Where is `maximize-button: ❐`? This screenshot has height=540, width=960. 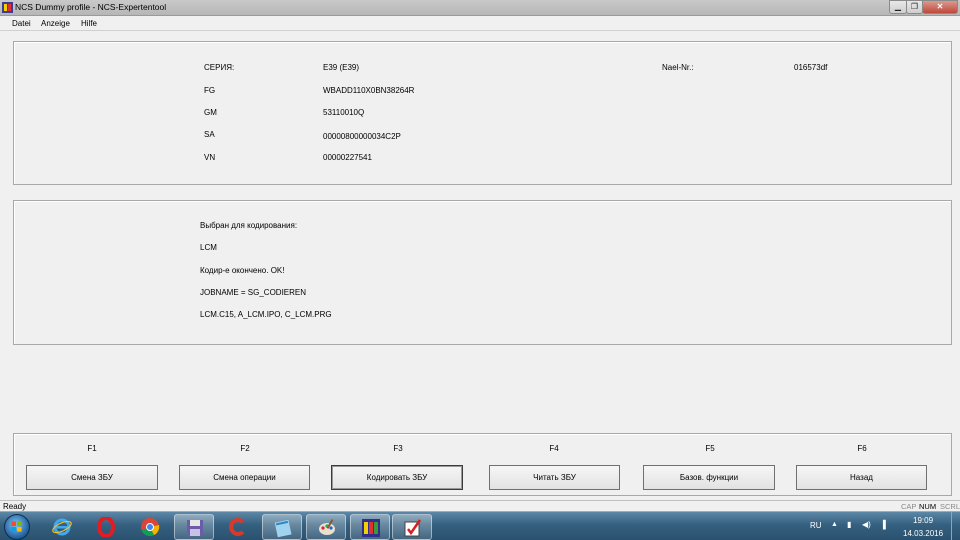 maximize-button: ❐ is located at coordinates (914, 7).